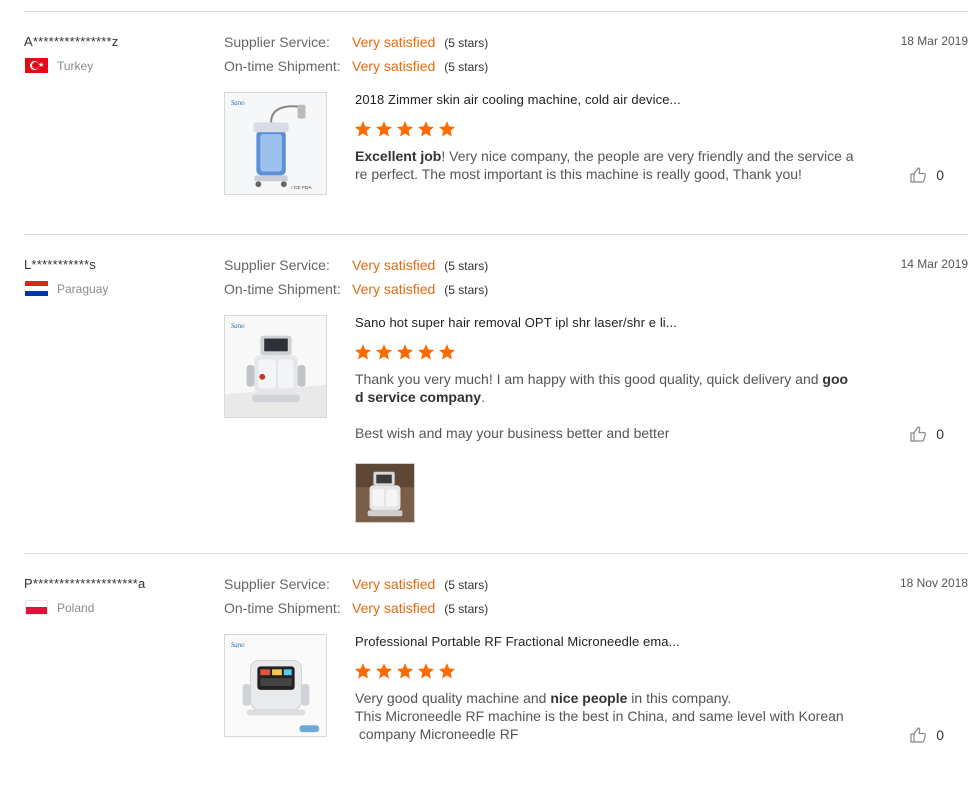  Describe the element at coordinates (36, 65) in the screenshot. I see `flag-turkey-icon: ★` at that location.